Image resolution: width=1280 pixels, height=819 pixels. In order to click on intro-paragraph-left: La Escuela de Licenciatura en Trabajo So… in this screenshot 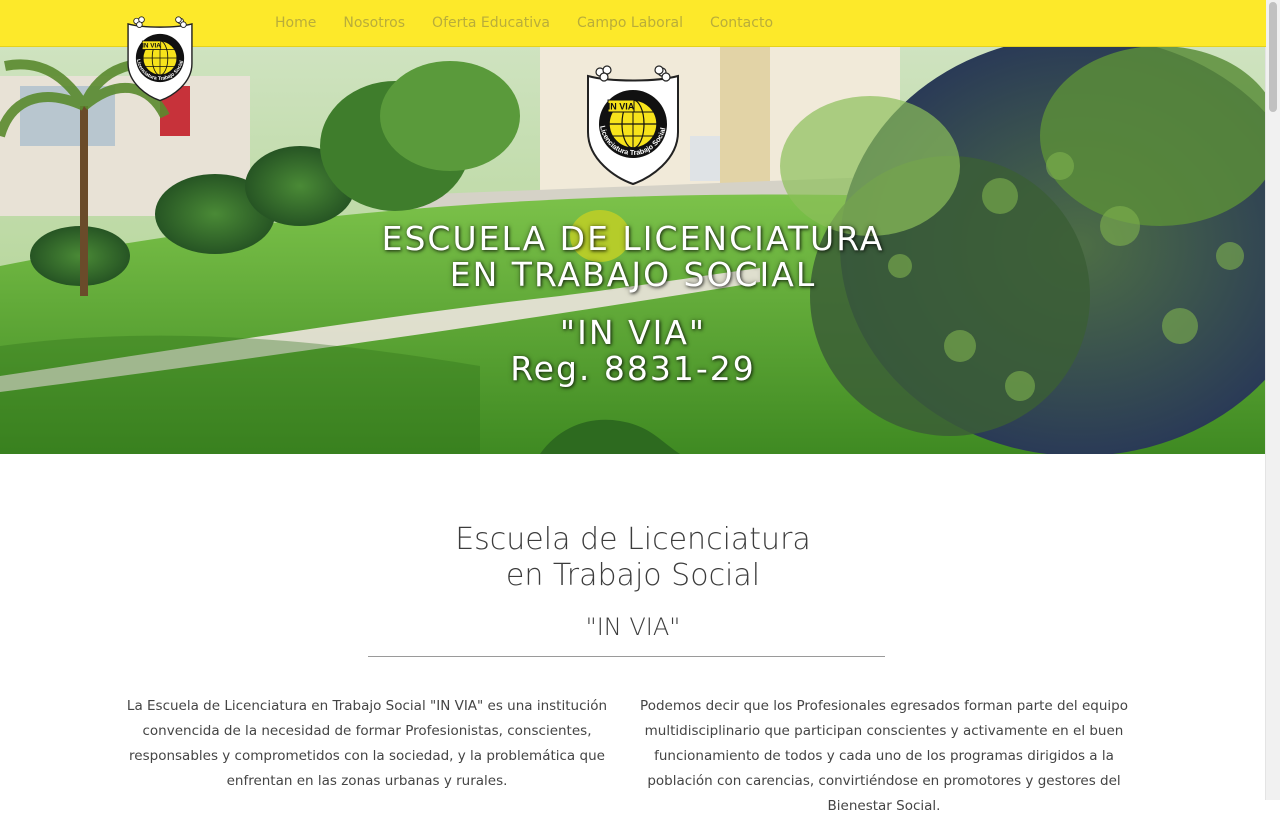, I will do `click(367, 743)`.